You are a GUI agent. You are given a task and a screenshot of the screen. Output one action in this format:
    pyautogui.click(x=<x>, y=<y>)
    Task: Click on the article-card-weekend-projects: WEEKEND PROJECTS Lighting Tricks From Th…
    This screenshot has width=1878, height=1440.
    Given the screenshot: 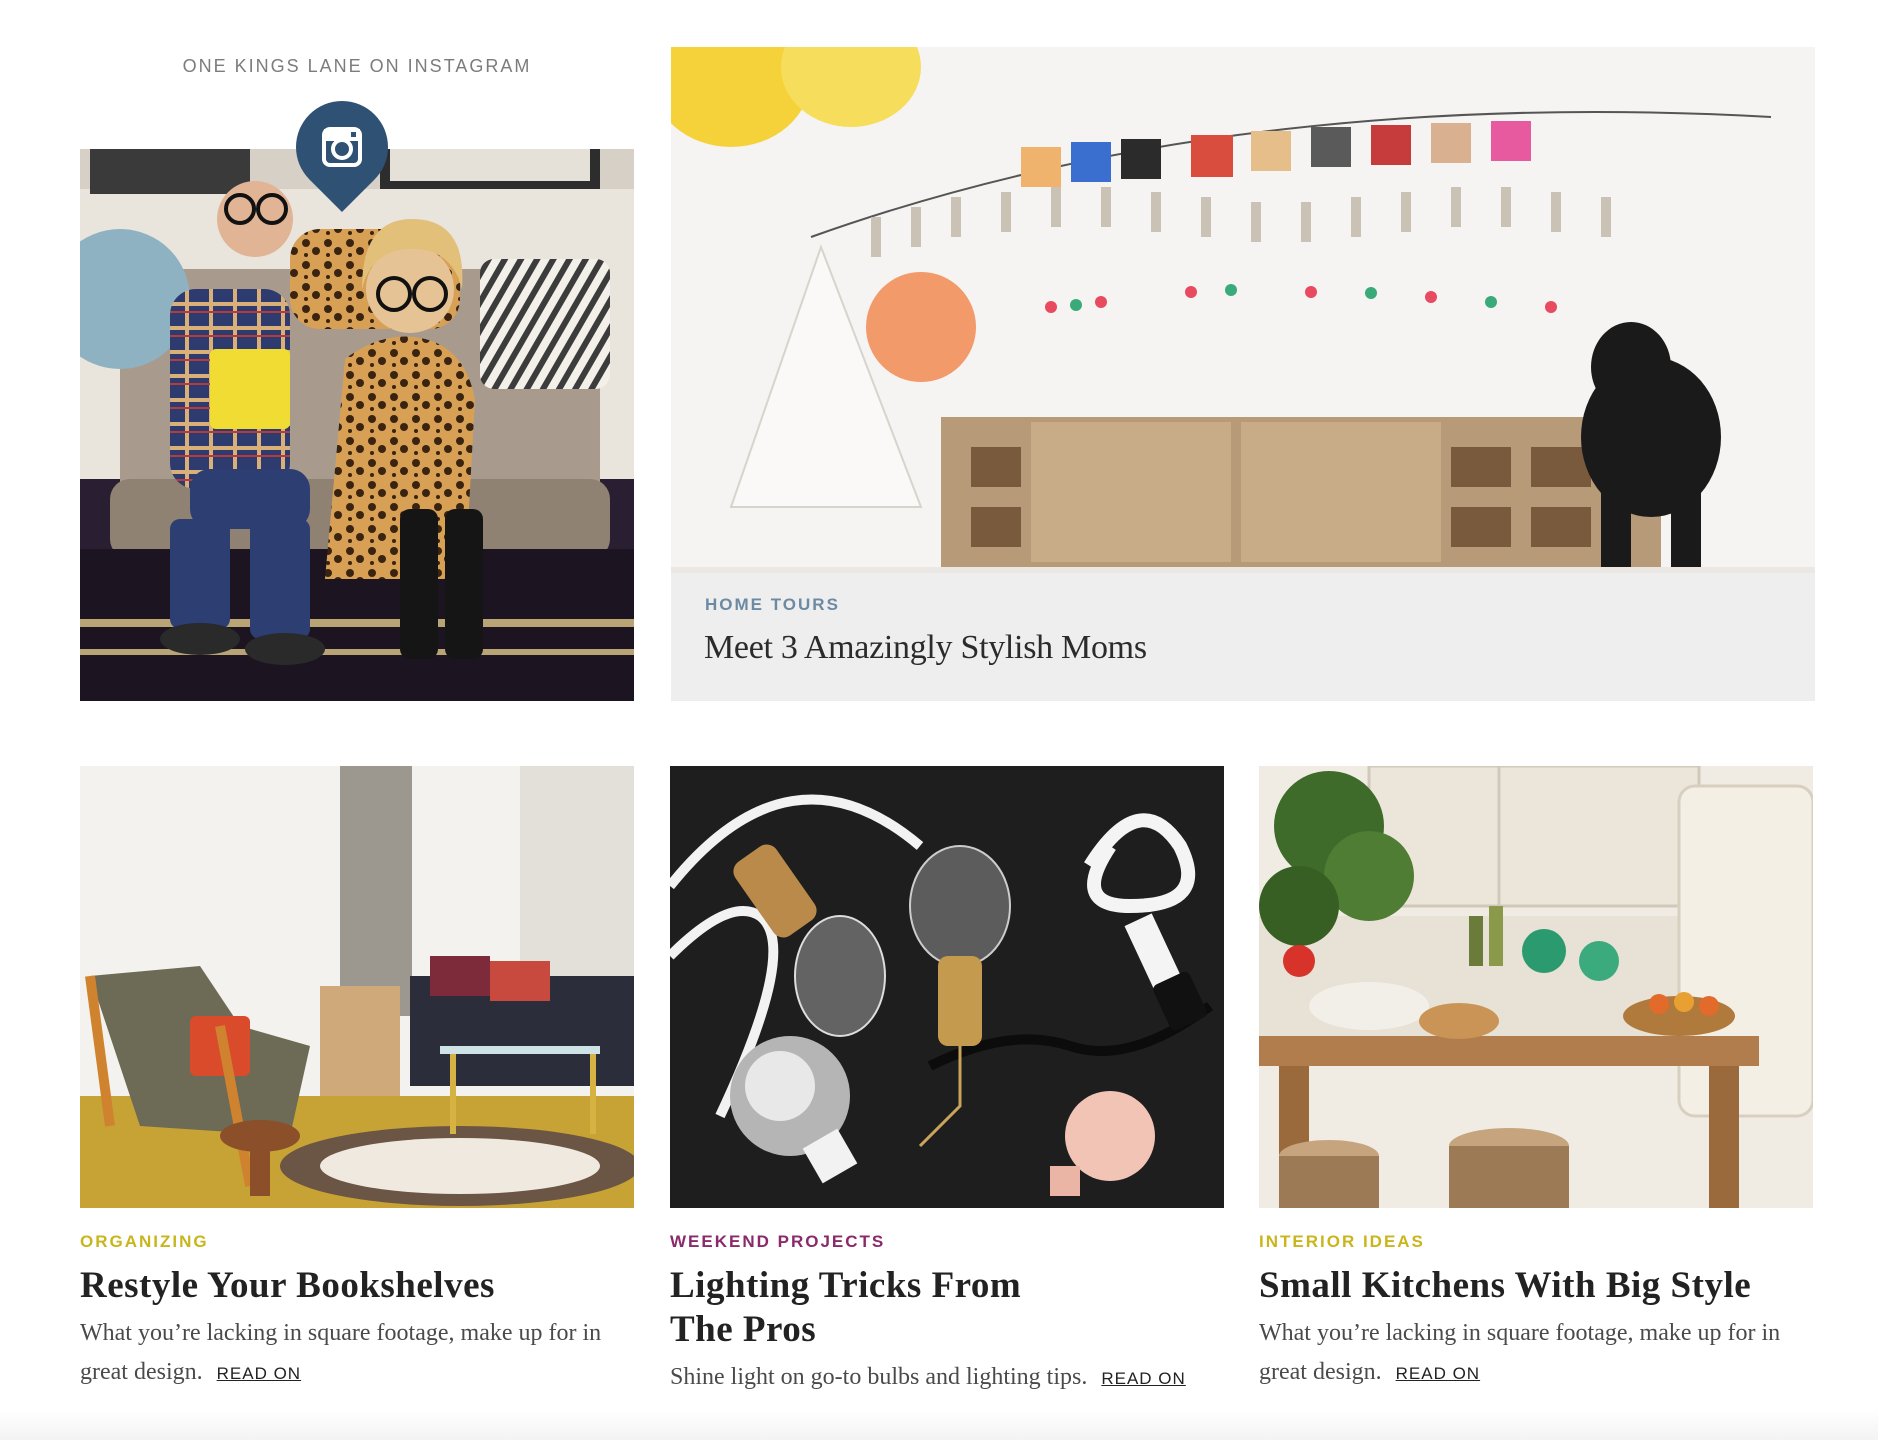 What is the action you would take?
    pyautogui.click(x=947, y=1082)
    